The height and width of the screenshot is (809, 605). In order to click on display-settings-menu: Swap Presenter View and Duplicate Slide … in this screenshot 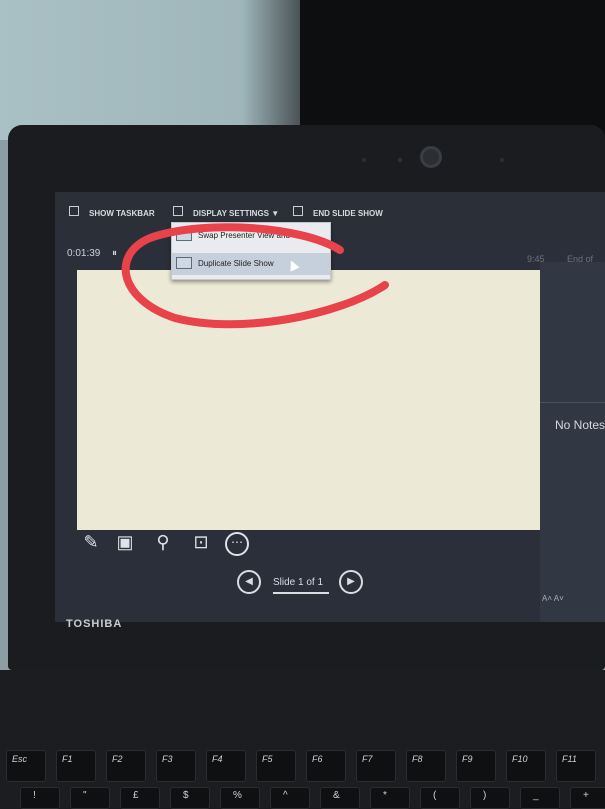, I will do `click(251, 251)`.